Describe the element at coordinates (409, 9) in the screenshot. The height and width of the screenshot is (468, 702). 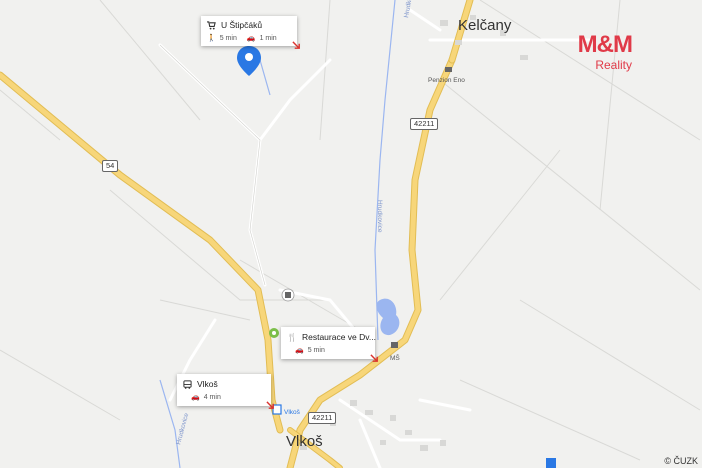
I see `stream-hrudkovice-label-north: Hrudkovice` at that location.